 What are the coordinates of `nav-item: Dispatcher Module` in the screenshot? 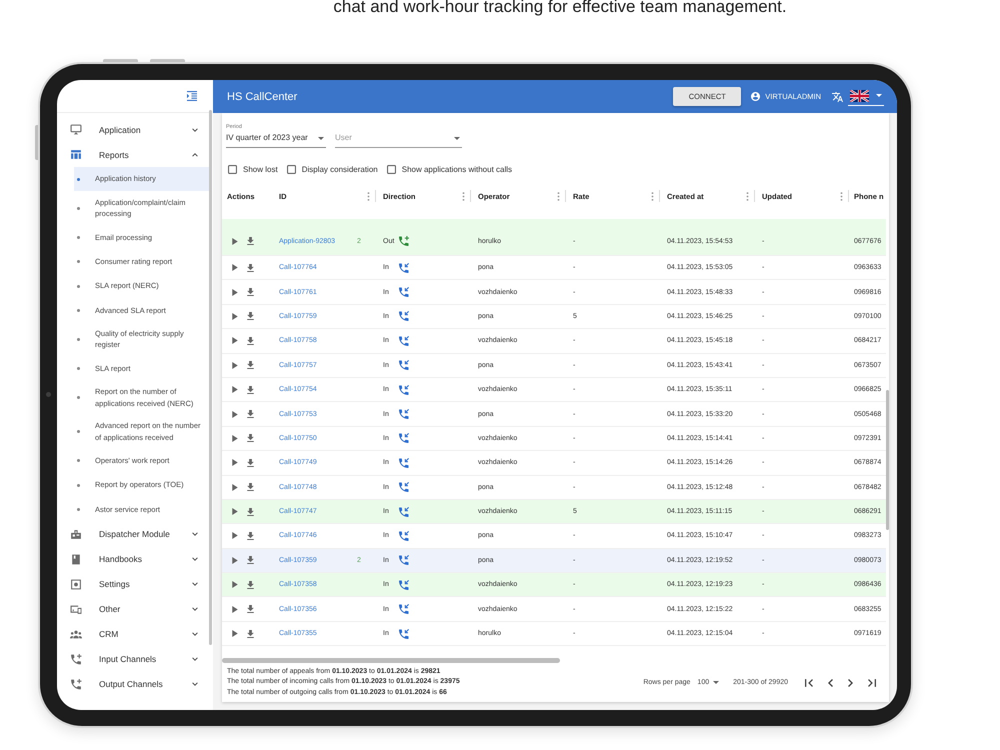 It's located at (133, 534).